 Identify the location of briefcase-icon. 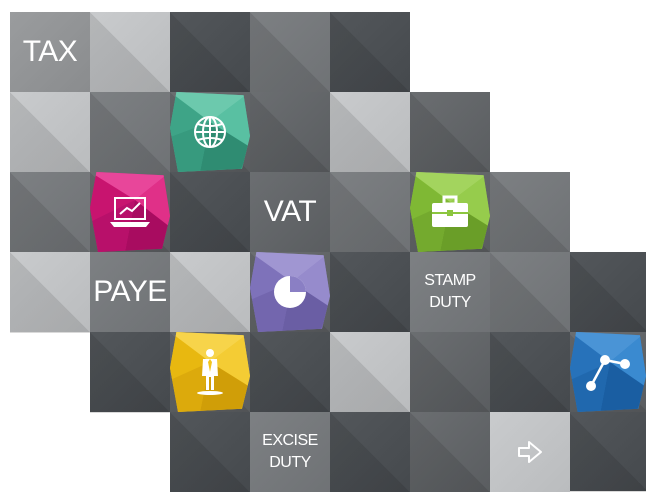
(450, 211).